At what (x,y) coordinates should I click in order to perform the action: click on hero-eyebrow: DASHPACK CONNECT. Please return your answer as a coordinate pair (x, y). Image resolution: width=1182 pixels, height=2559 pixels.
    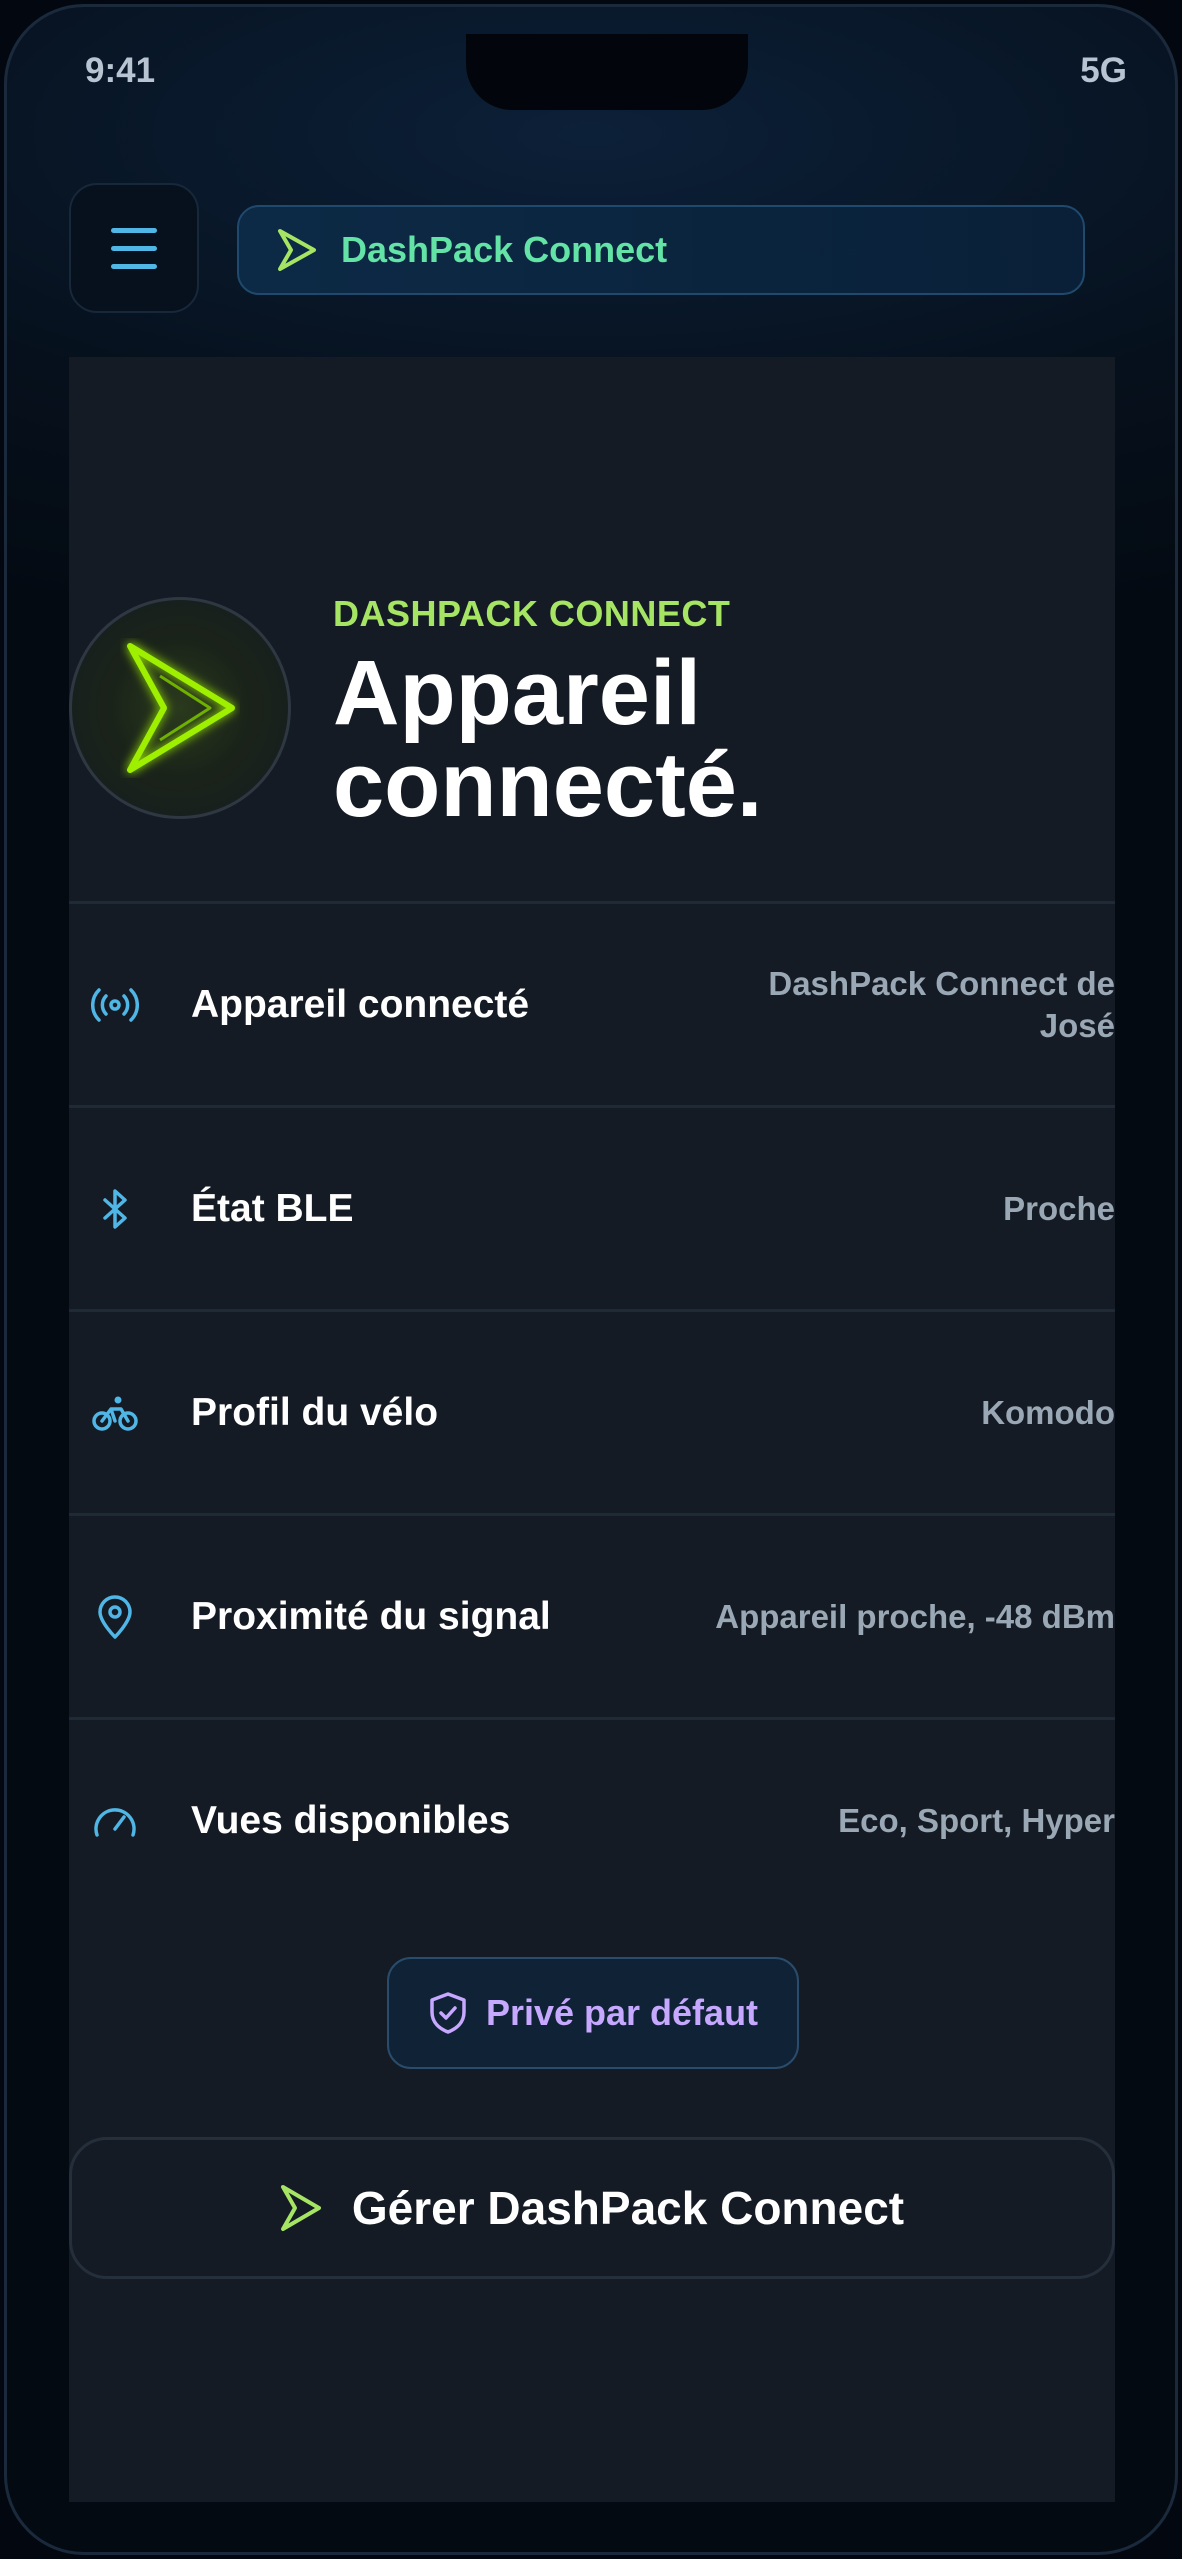
    Looking at the image, I should click on (532, 613).